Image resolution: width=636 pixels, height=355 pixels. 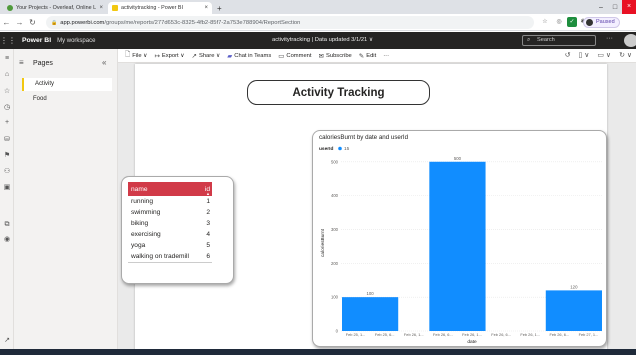 I want to click on file-menu: 🗋 File ∨, so click(x=136, y=55).